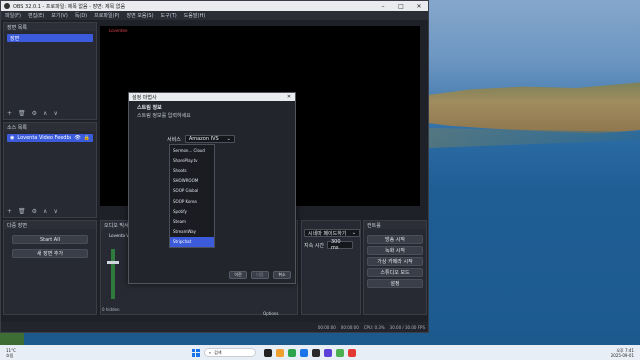 This screenshot has height=360, width=640. I want to click on service-row: 서비스 Amazon IVS ⌄, so click(201, 139).